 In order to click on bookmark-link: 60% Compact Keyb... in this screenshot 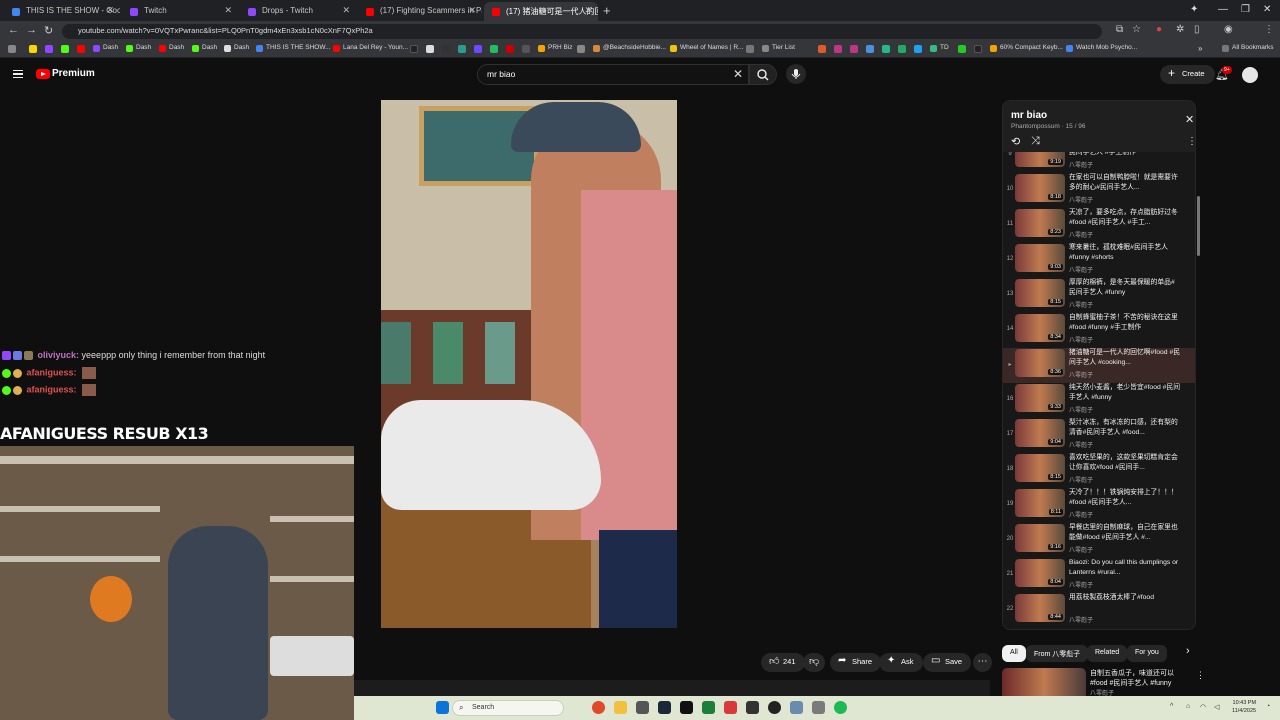, I will do `click(1026, 48)`.